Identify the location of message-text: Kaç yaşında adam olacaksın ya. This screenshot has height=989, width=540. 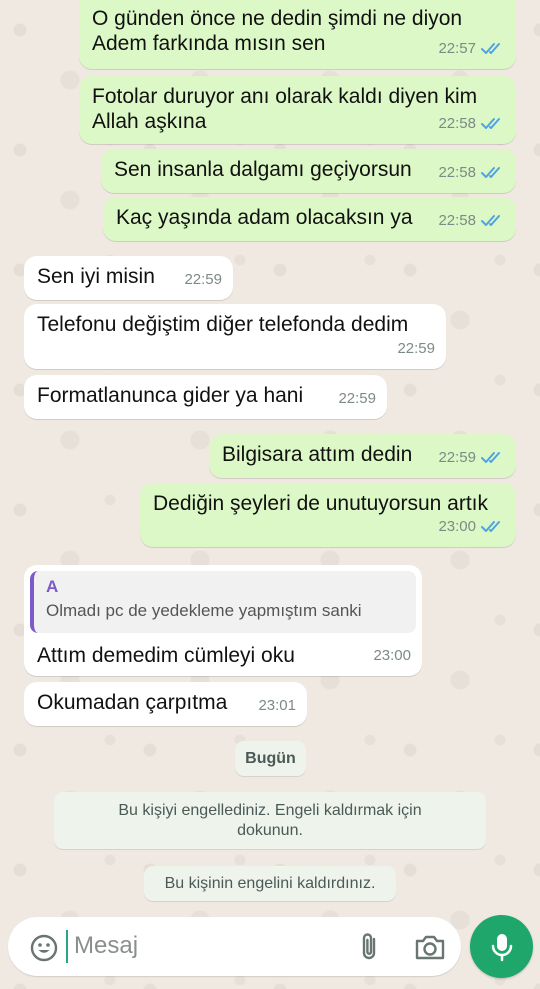
(264, 217).